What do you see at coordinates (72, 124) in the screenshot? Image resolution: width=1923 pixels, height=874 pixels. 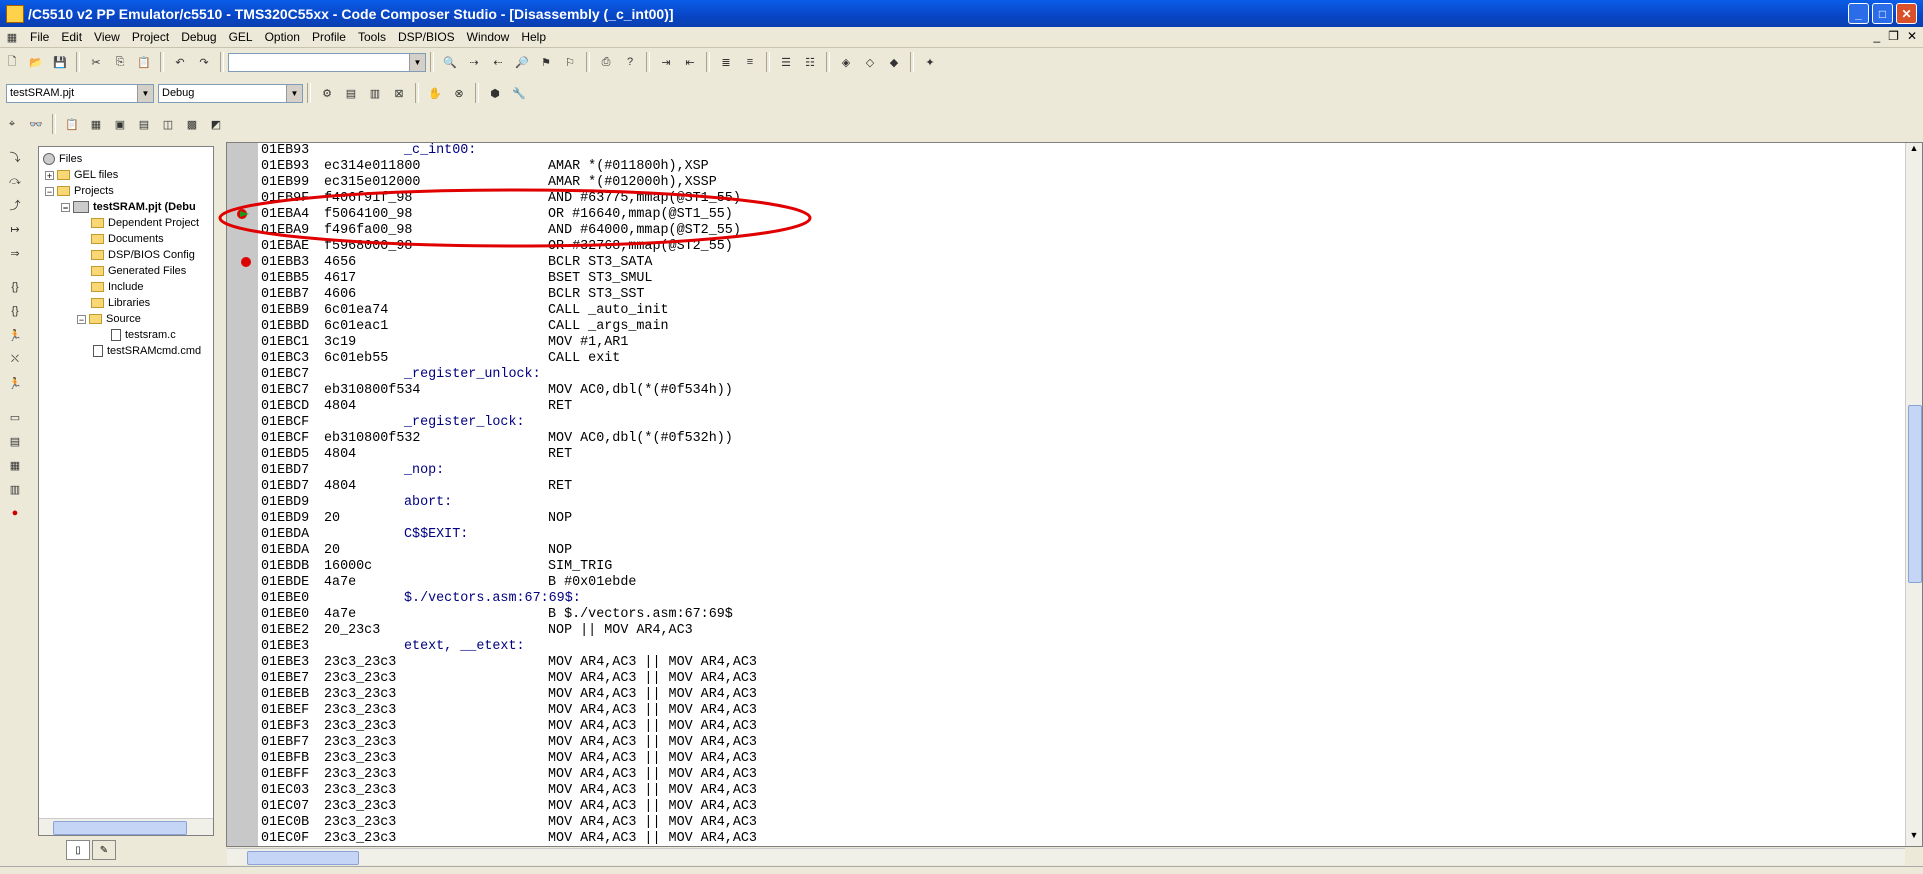 I see `clipboard-icon: 📋` at bounding box center [72, 124].